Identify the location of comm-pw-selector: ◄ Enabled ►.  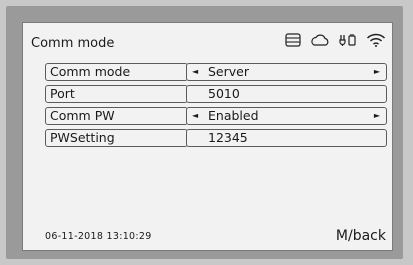
(286, 116).